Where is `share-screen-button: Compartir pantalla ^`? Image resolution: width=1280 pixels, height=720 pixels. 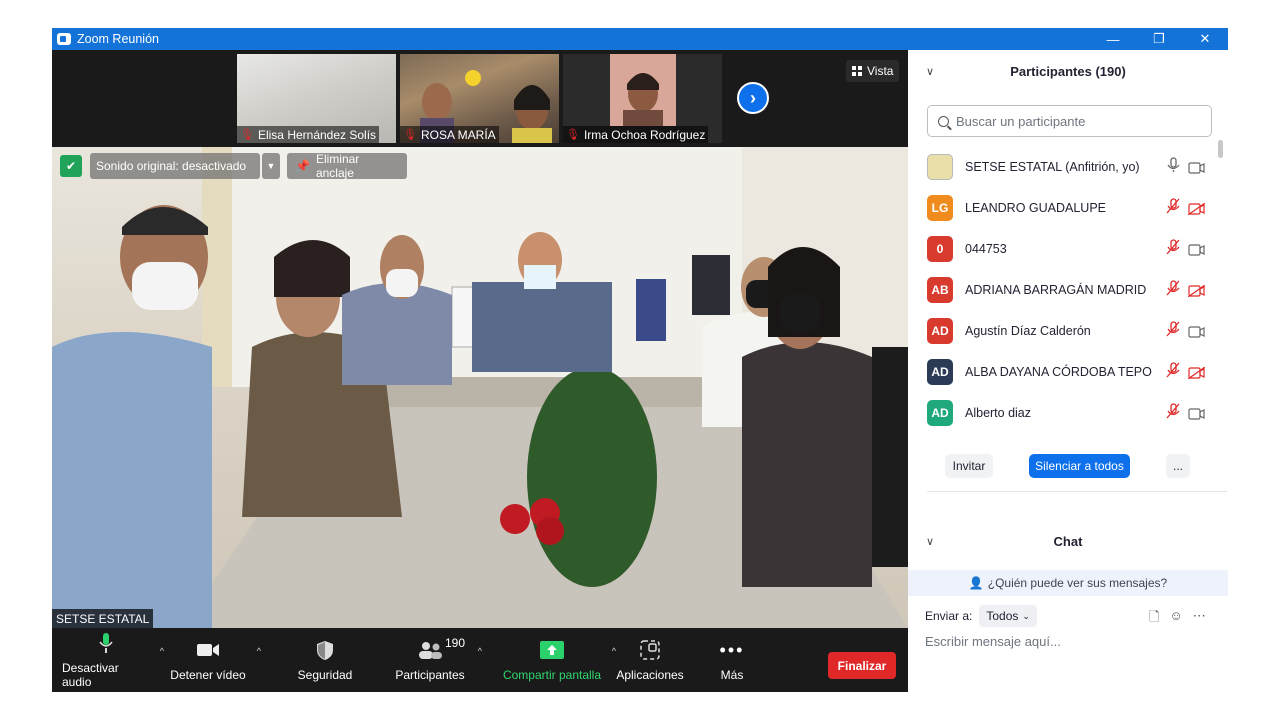 share-screen-button: Compartir pantalla ^ is located at coordinates (559, 660).